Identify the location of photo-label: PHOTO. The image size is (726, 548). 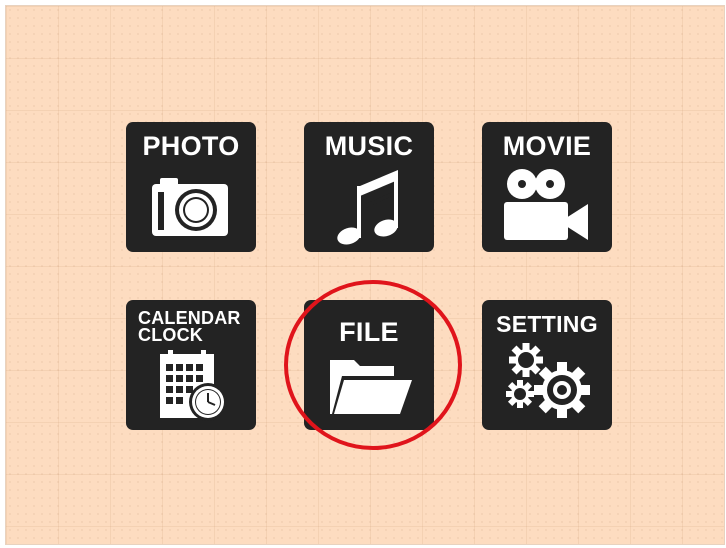
(191, 146).